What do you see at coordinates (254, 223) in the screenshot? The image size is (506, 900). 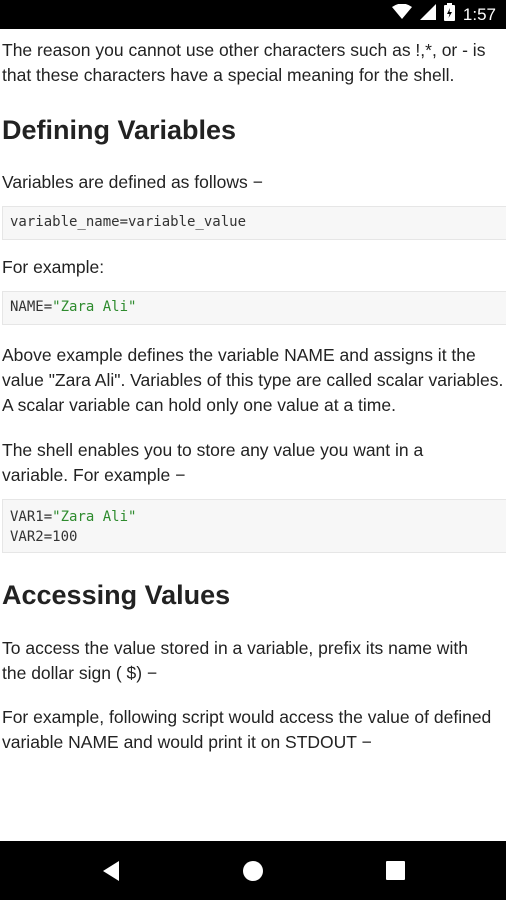 I see `code-block-definition: variable_name=variable_value` at bounding box center [254, 223].